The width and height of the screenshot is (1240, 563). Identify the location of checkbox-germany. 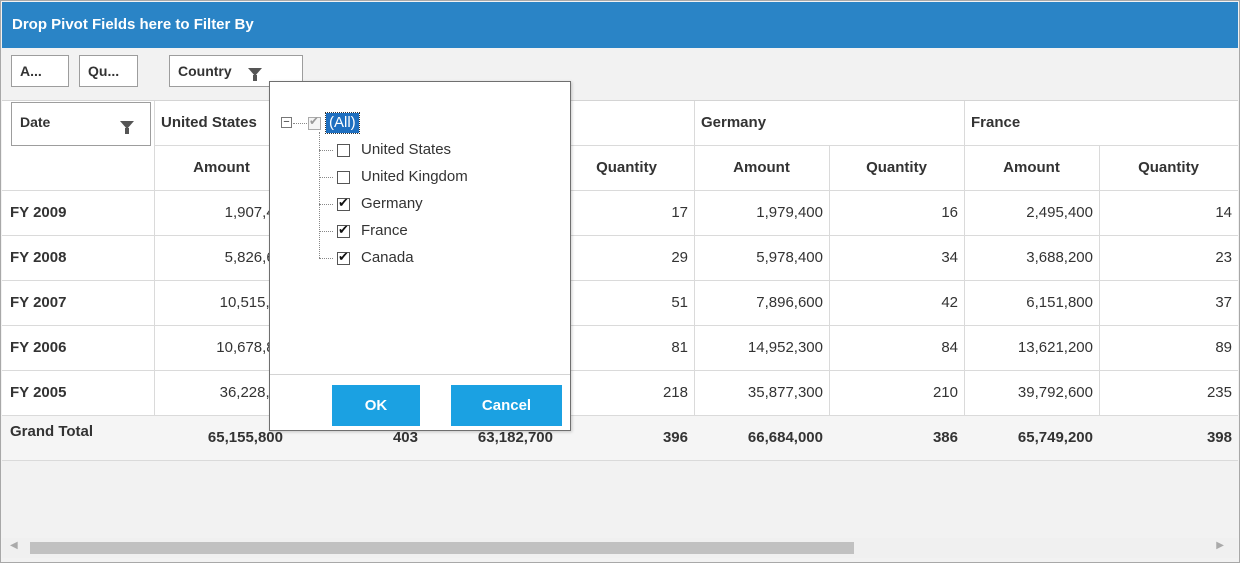
(343, 203).